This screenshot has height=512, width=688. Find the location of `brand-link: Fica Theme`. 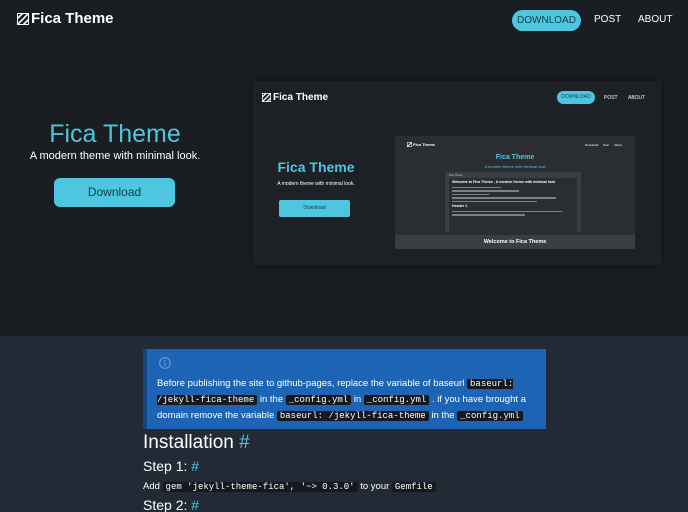

brand-link: Fica Theme is located at coordinates (65, 18).